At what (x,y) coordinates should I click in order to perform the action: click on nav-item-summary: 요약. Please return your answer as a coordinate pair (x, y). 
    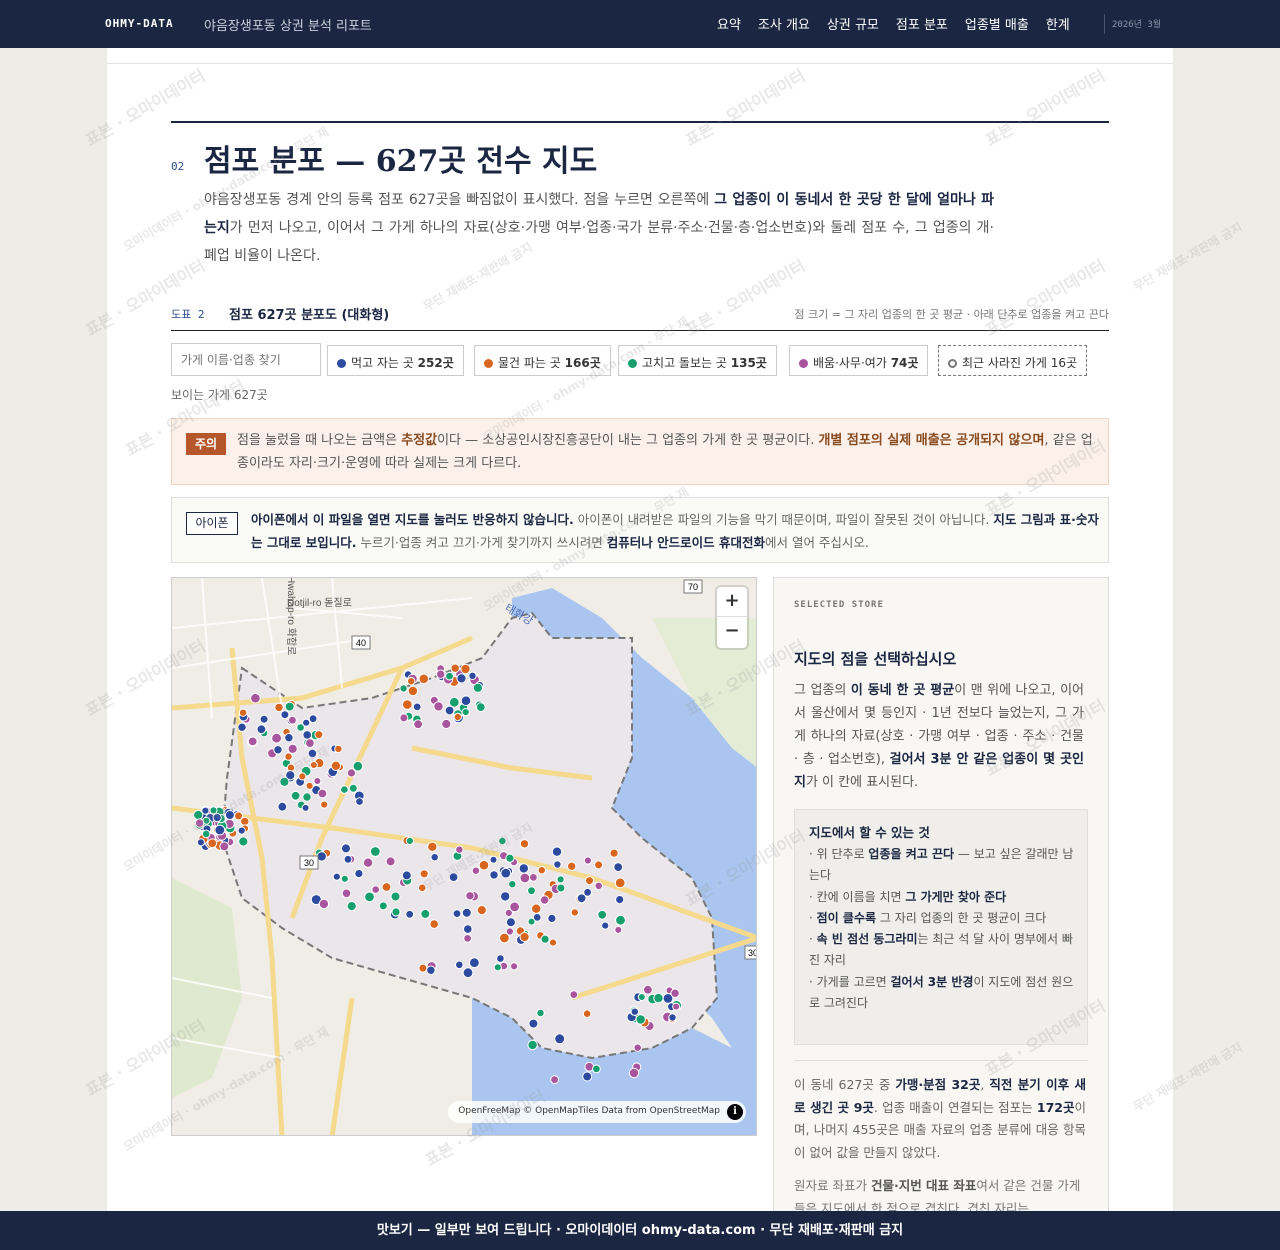
    Looking at the image, I should click on (729, 23).